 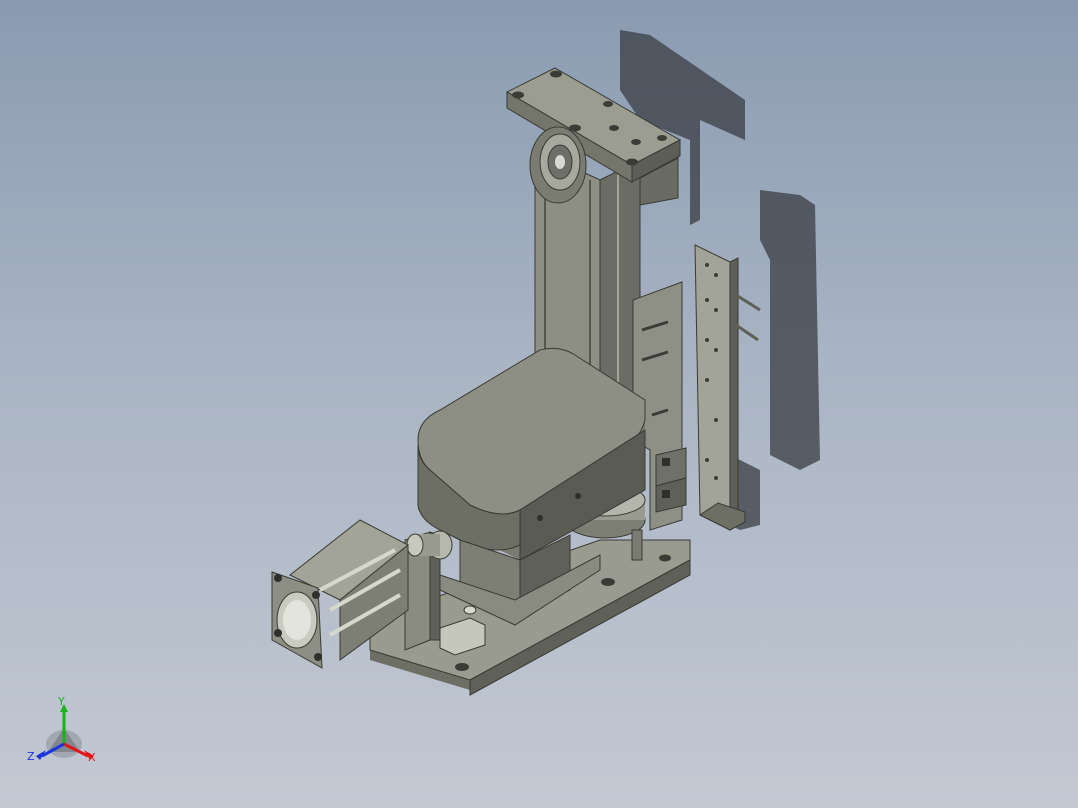 I want to click on axis-triad: Y Z X, so click(x=66, y=734).